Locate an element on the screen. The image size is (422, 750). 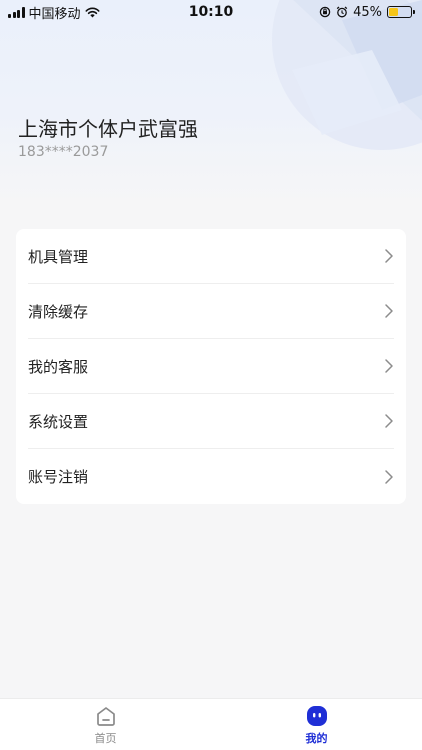
menu-item-label: 清除缓存 is located at coordinates (58, 311).